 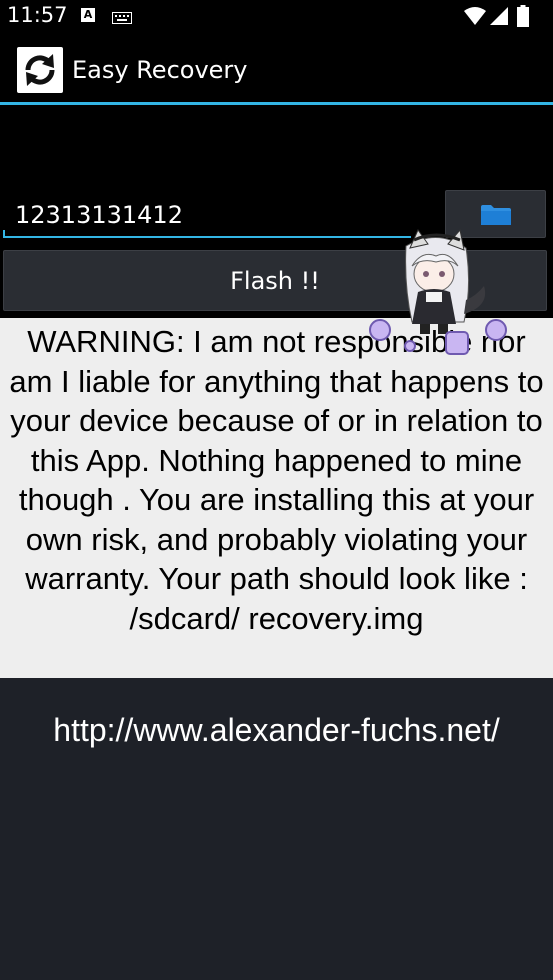 What do you see at coordinates (4, 234) in the screenshot?
I see `input-underline-tick` at bounding box center [4, 234].